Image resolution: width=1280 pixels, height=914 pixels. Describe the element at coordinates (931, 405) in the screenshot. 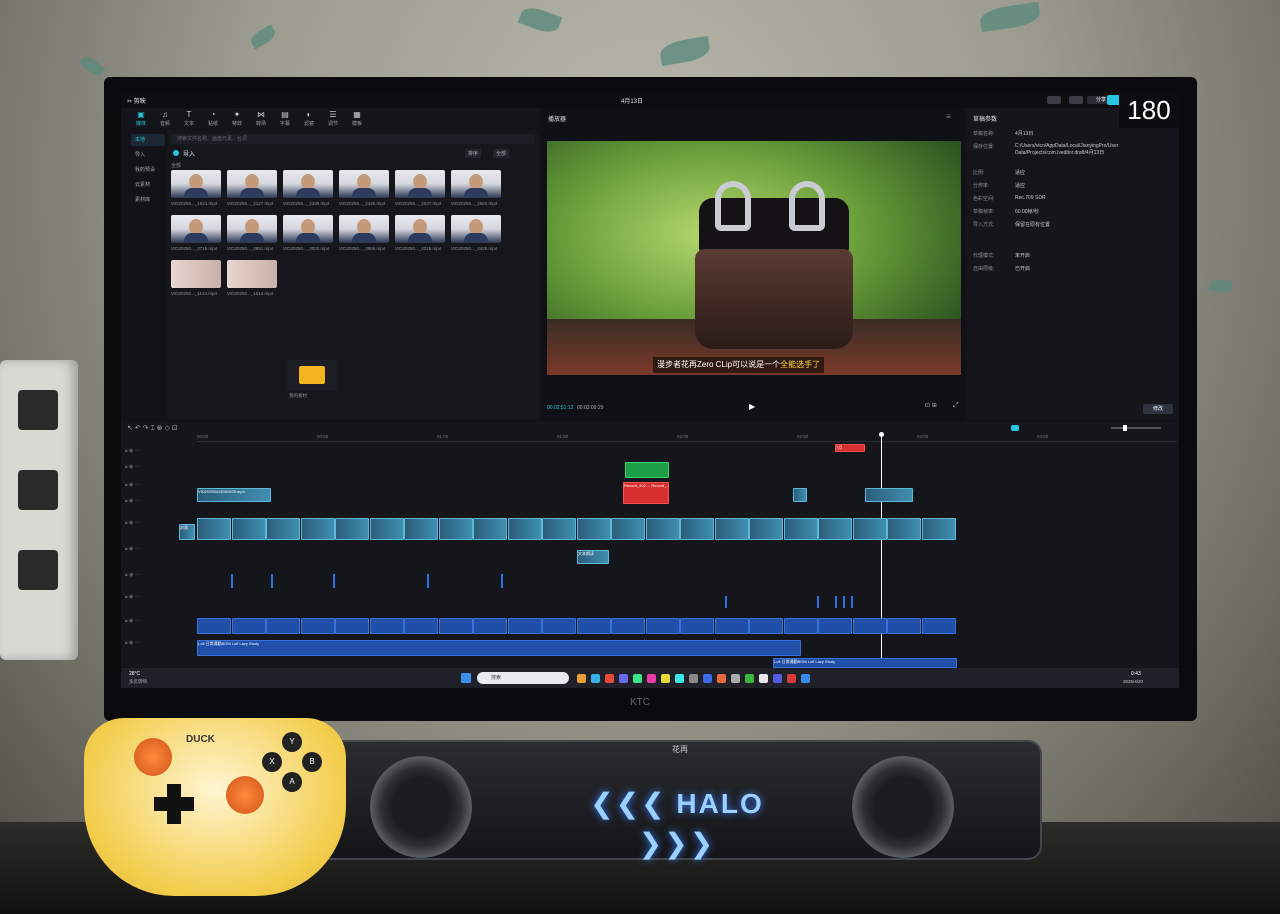

I see `ratio-icon: ⊡ ⊞` at that location.